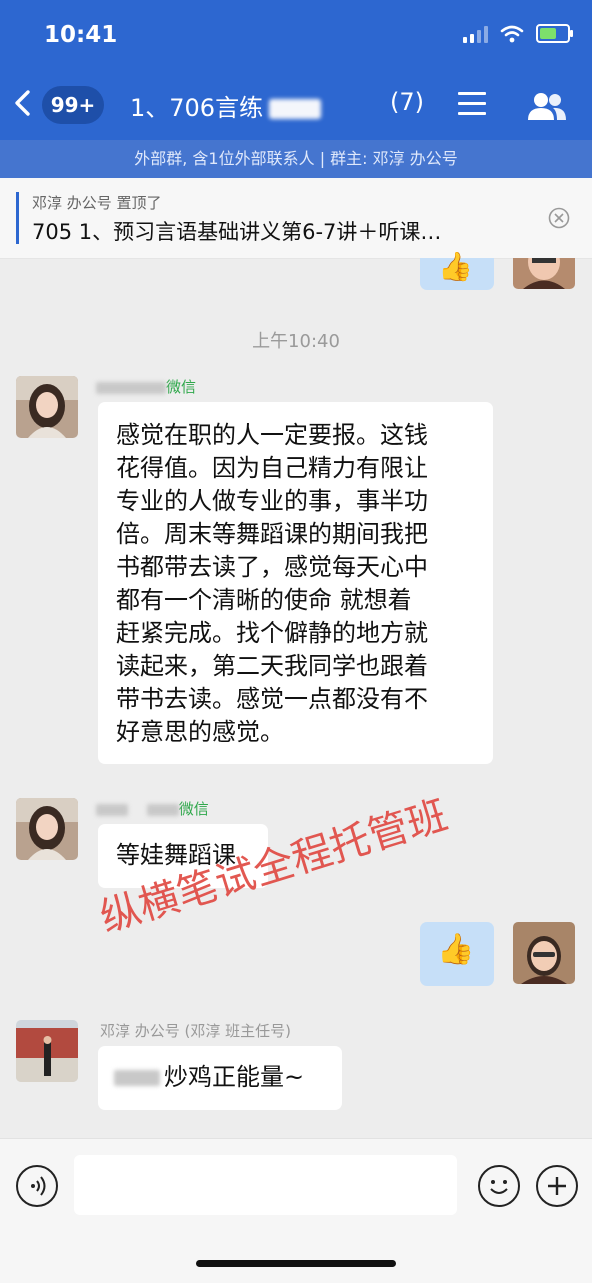 This screenshot has height=1283, width=592. I want to click on member-count: (7), so click(407, 102).